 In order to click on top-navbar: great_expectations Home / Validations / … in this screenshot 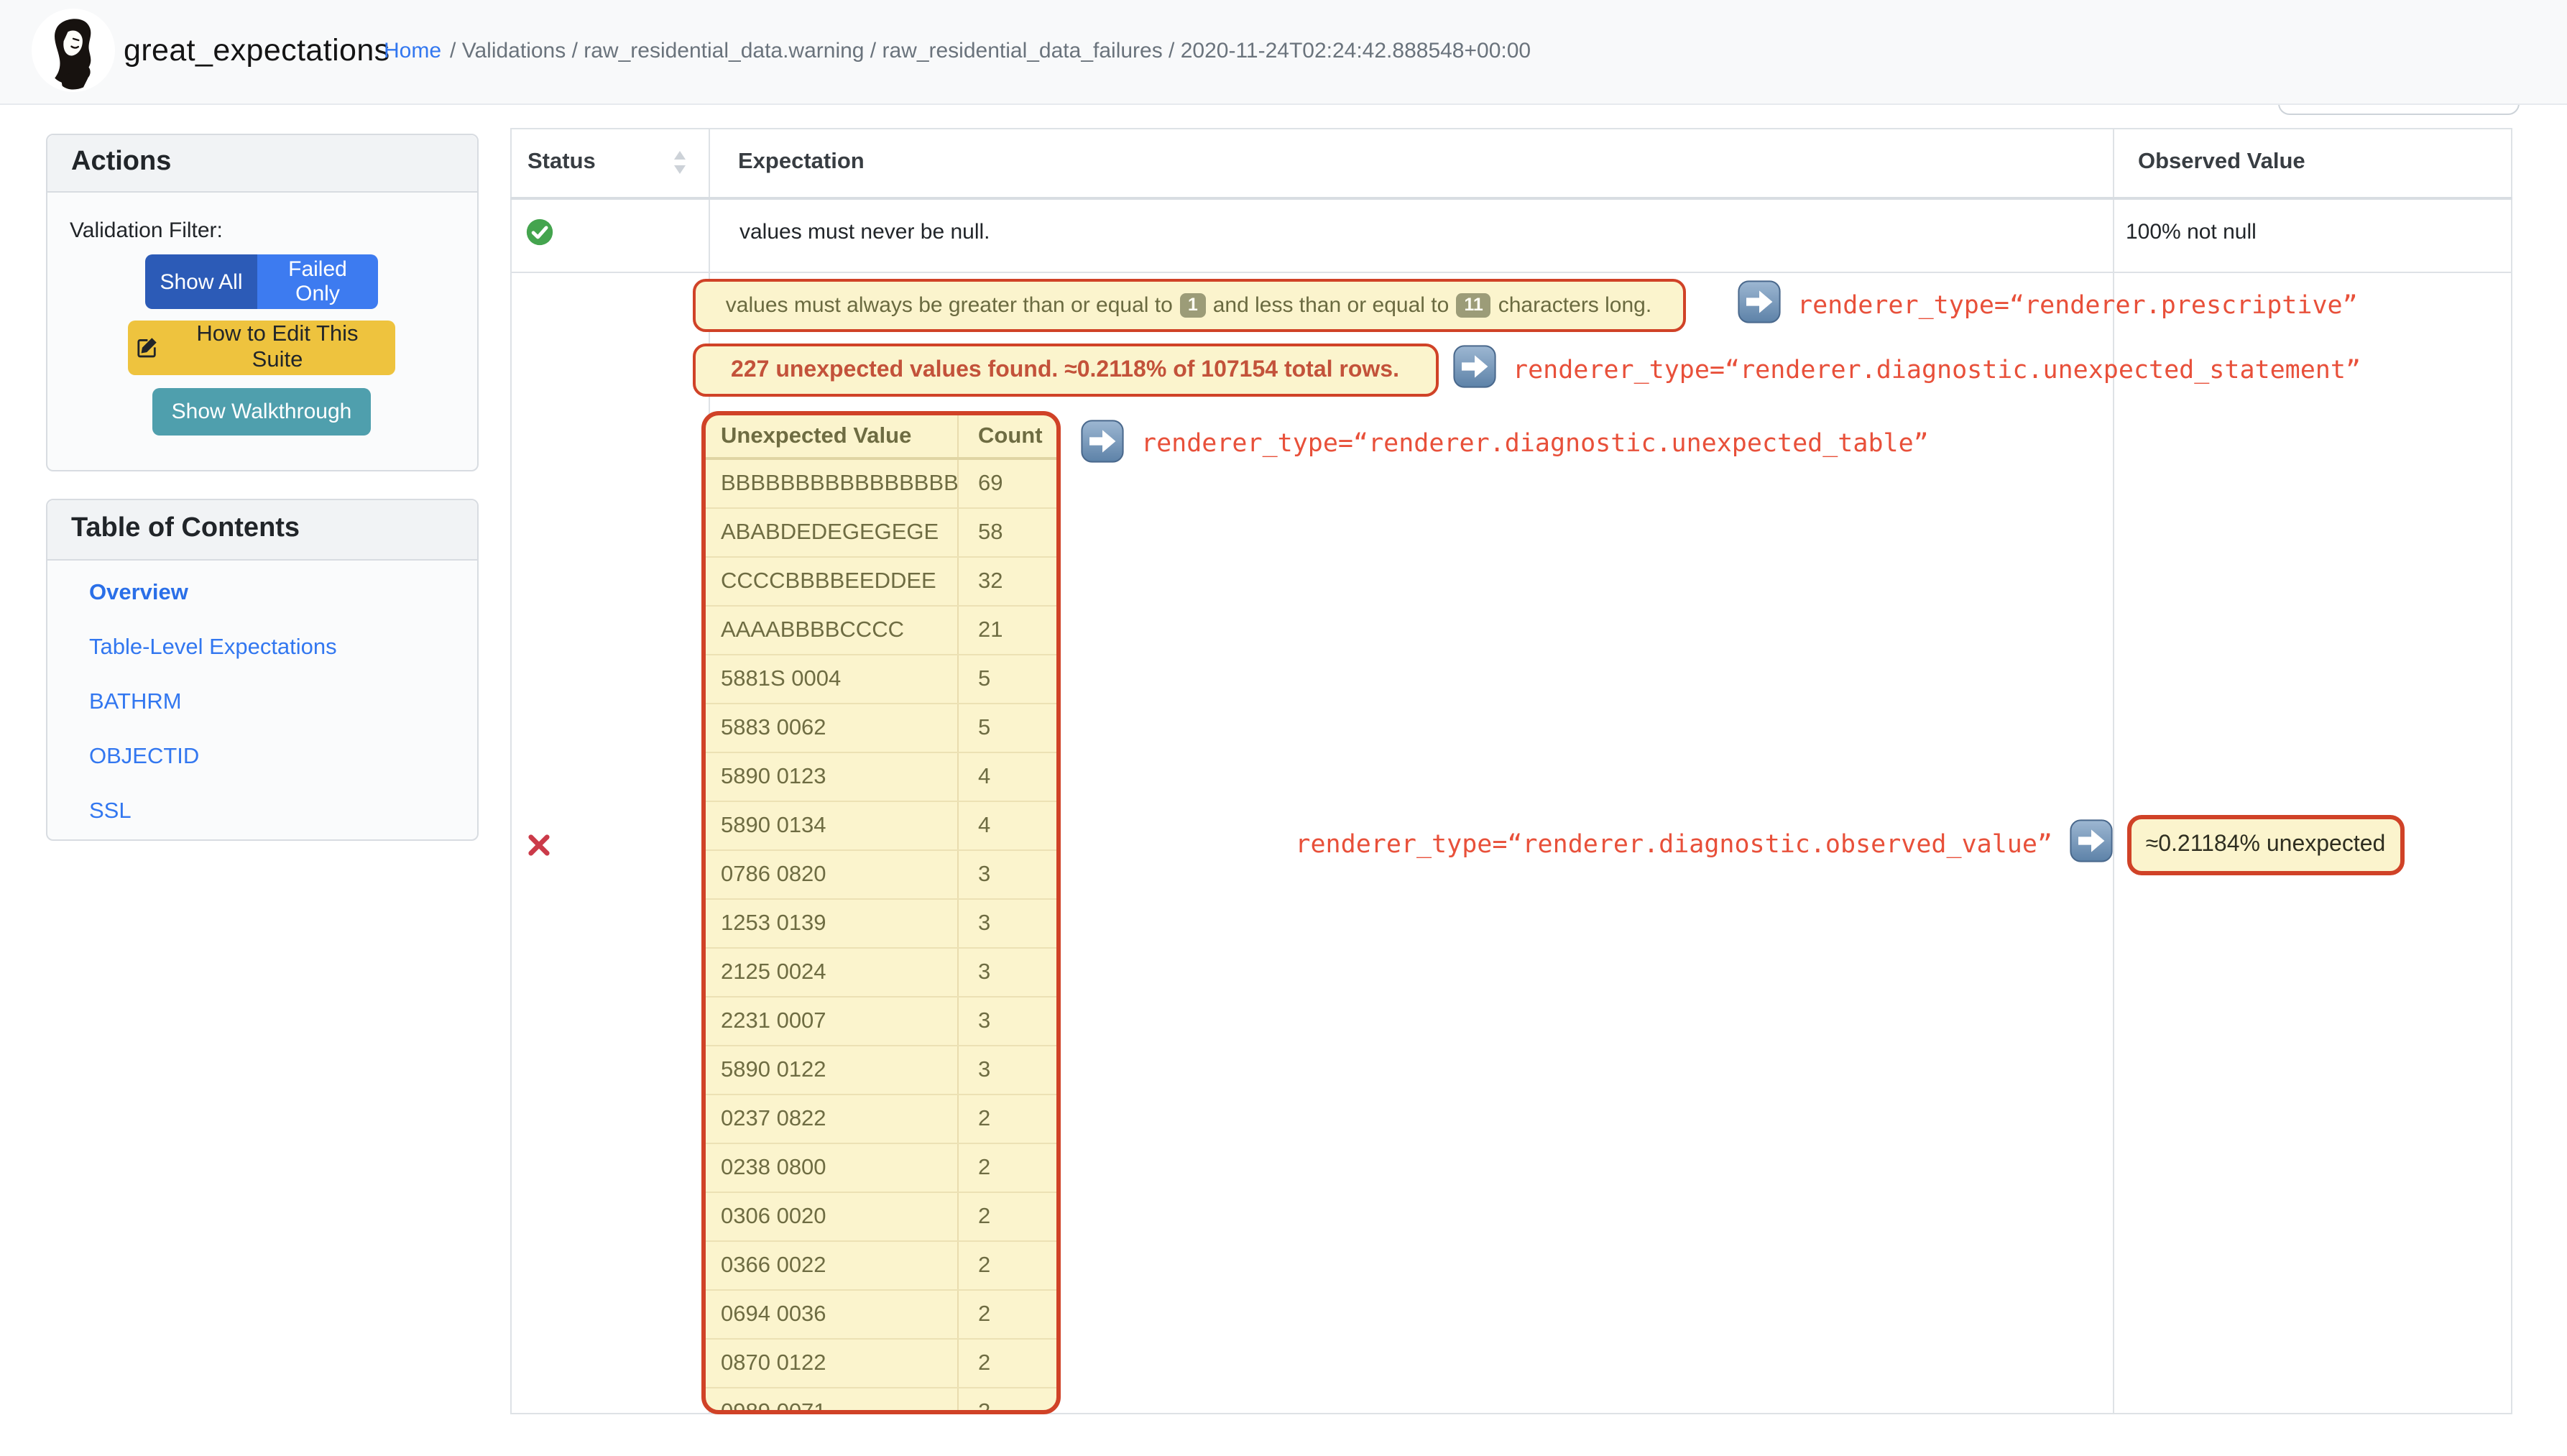, I will do `click(1283, 52)`.